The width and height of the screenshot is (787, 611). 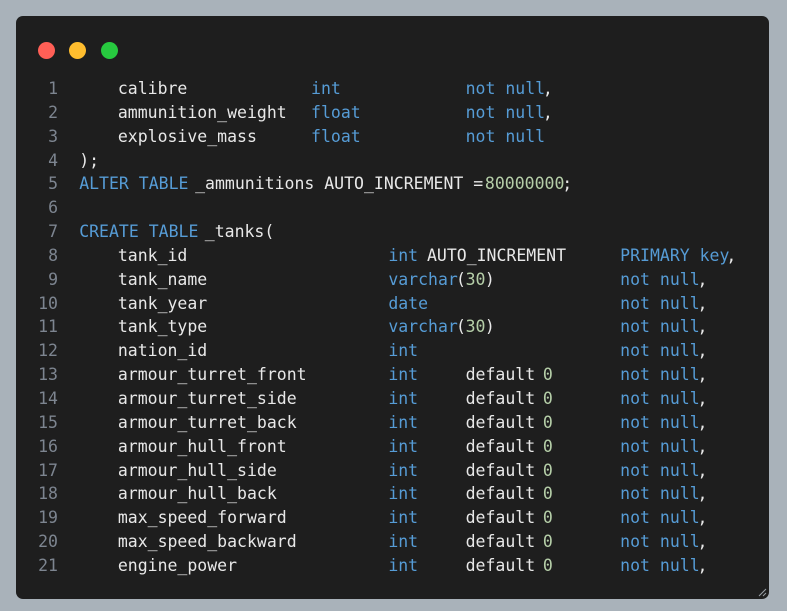 I want to click on code-number: 30, so click(x=475, y=279).